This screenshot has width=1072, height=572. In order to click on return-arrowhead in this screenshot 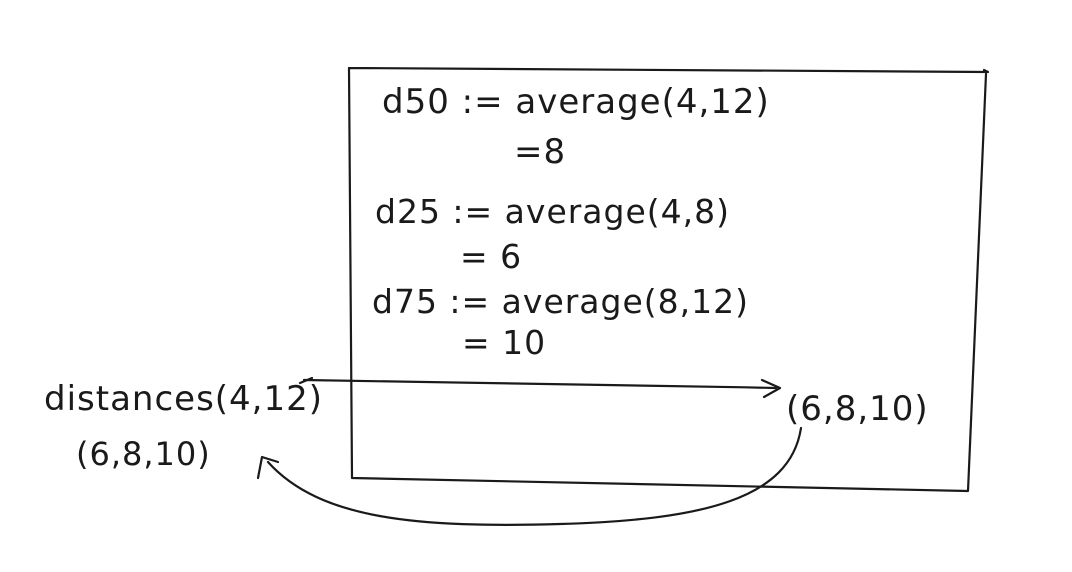, I will do `click(268, 467)`.